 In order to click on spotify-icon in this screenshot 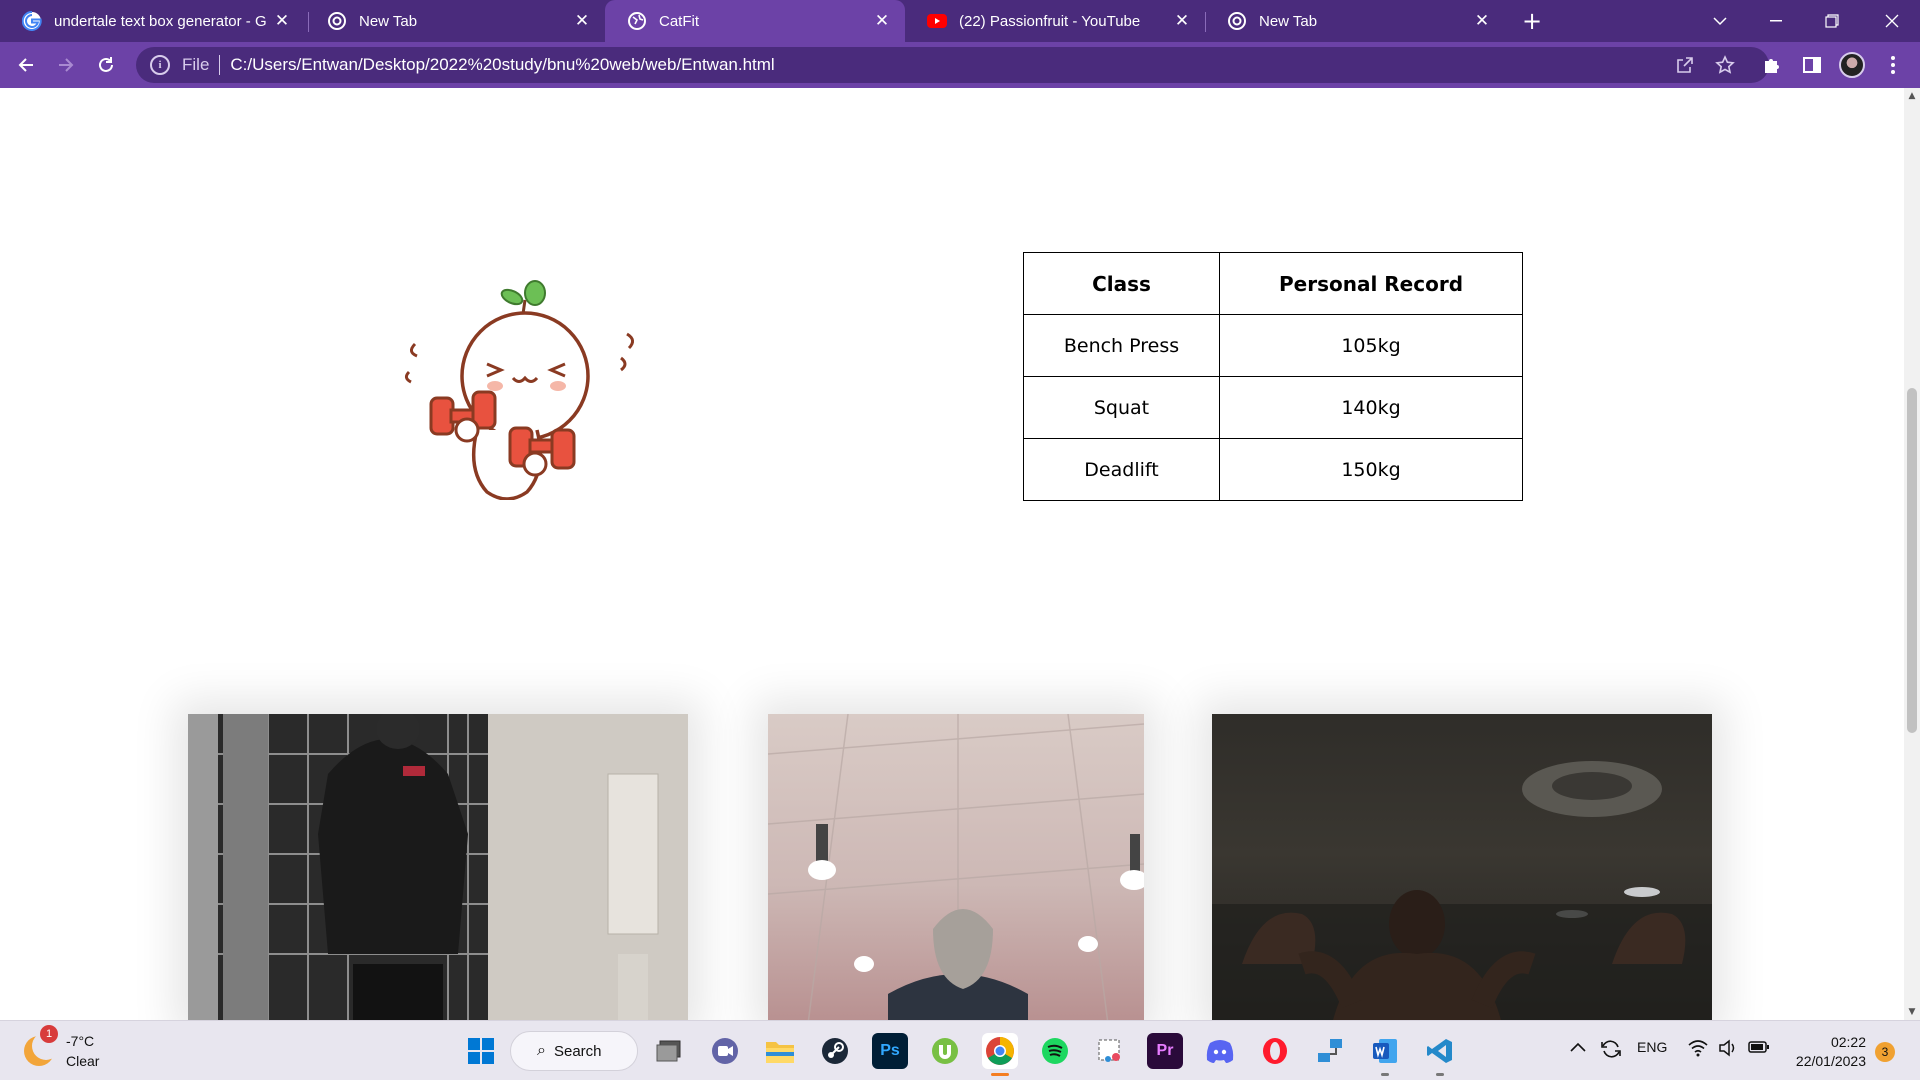, I will do `click(1055, 1051)`.